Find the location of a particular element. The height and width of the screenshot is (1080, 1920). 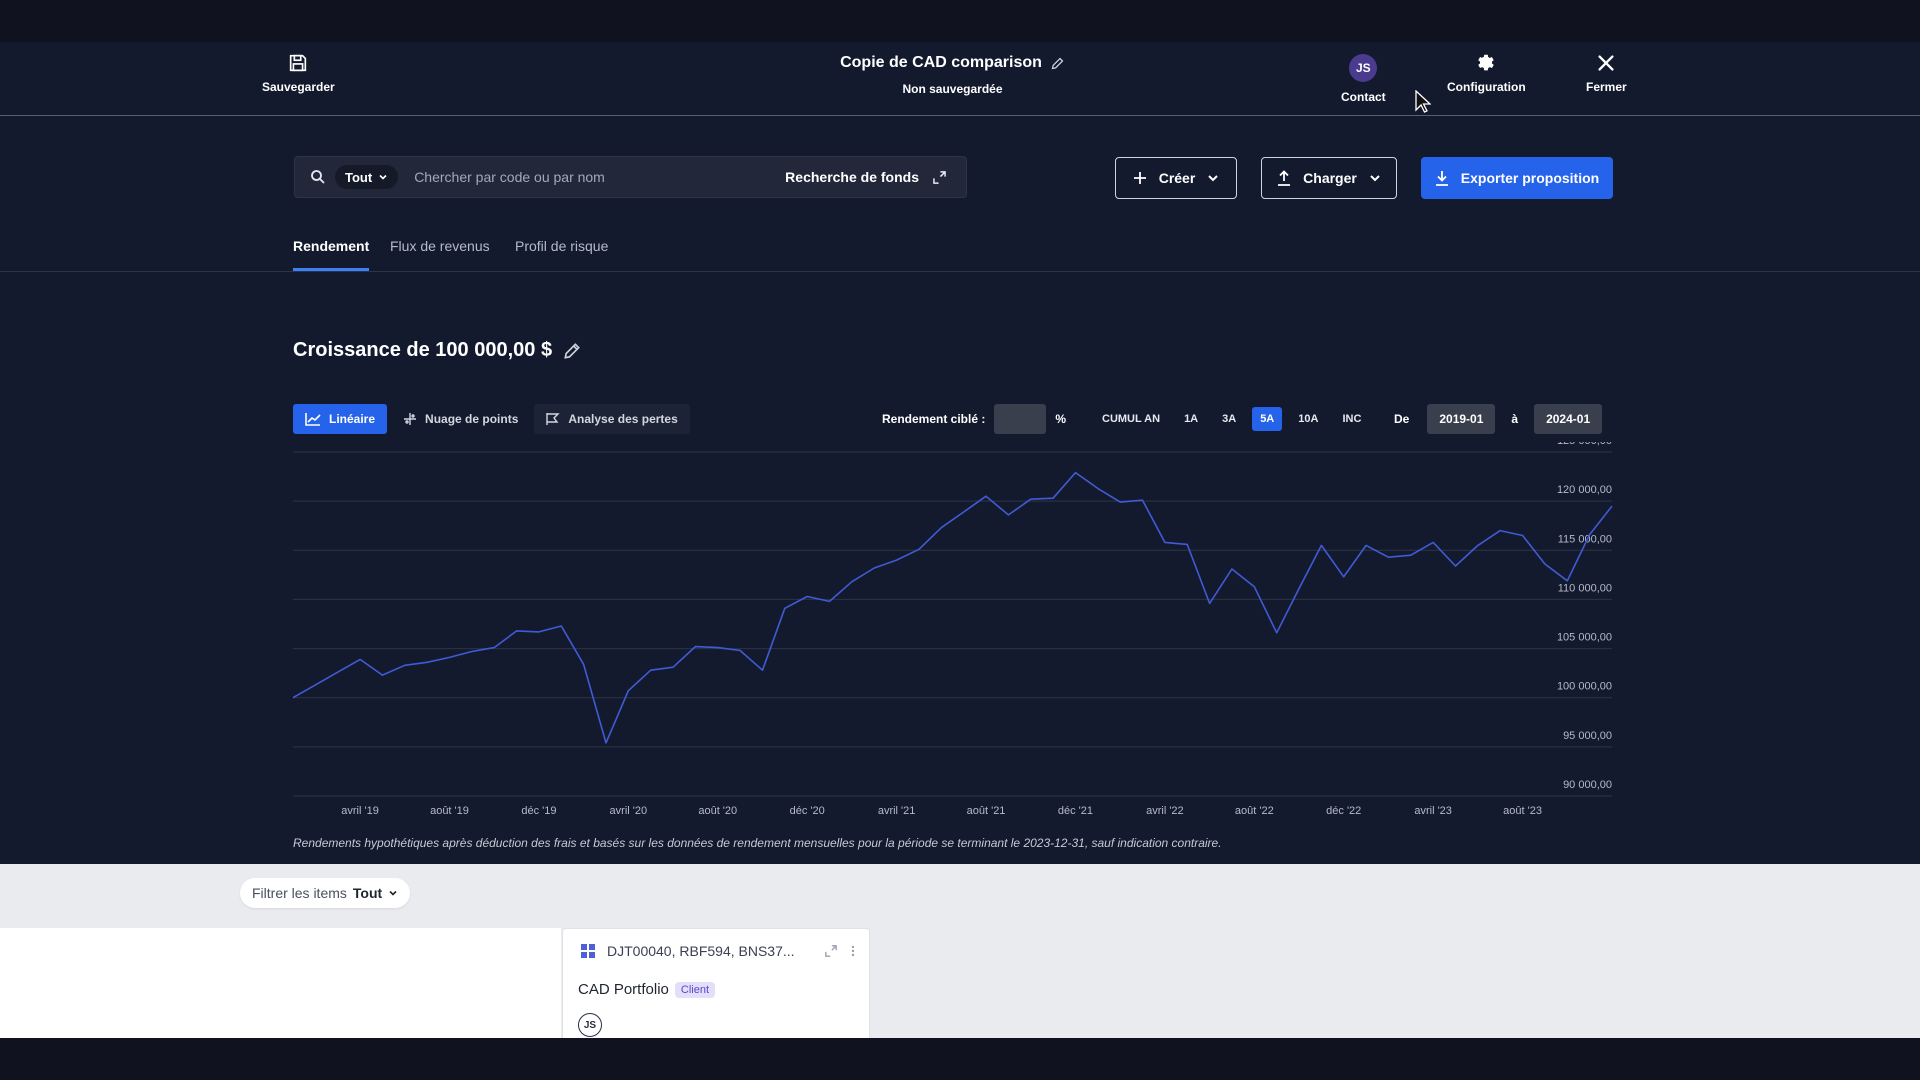

search-scope-value: Tout is located at coordinates (359, 177).